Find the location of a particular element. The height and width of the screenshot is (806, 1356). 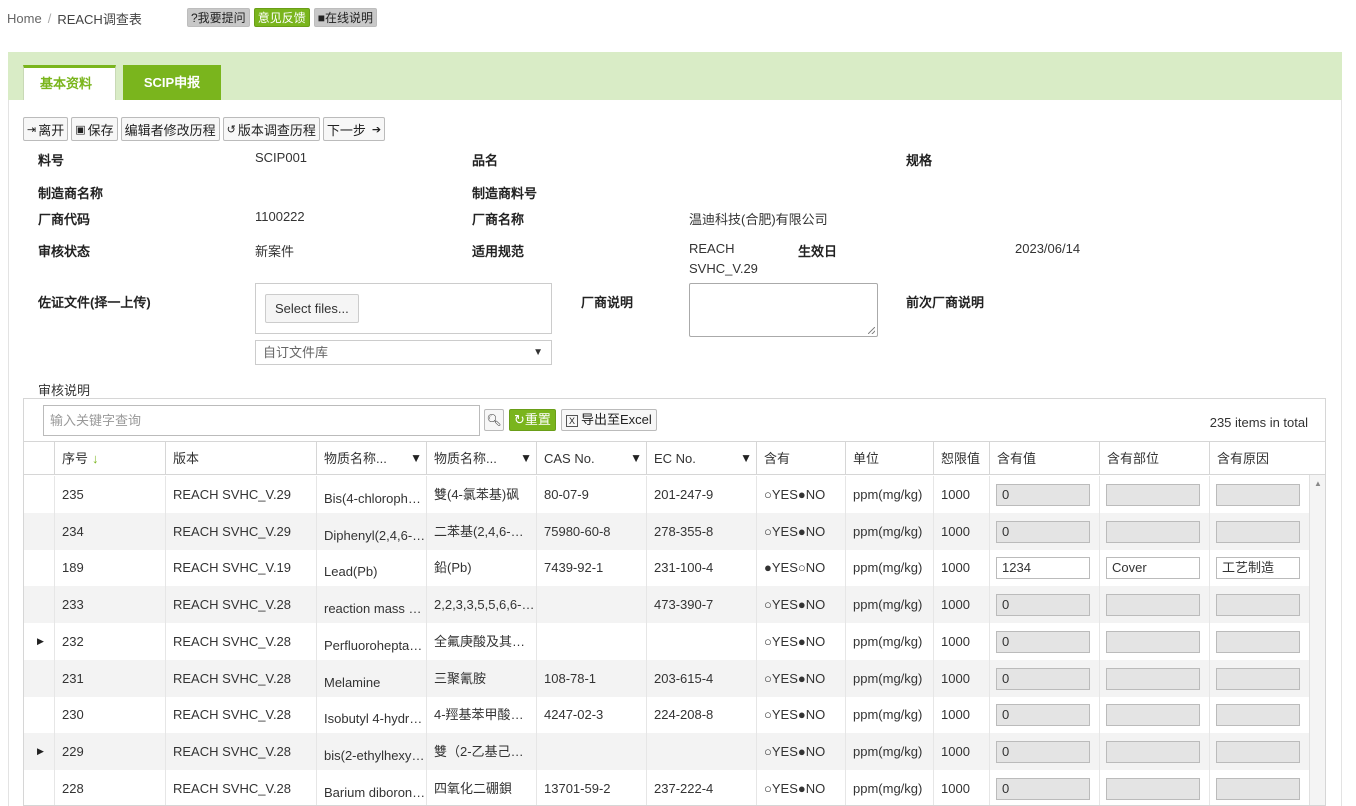

edit-history-button: 编辑者修改历程 is located at coordinates (170, 129).